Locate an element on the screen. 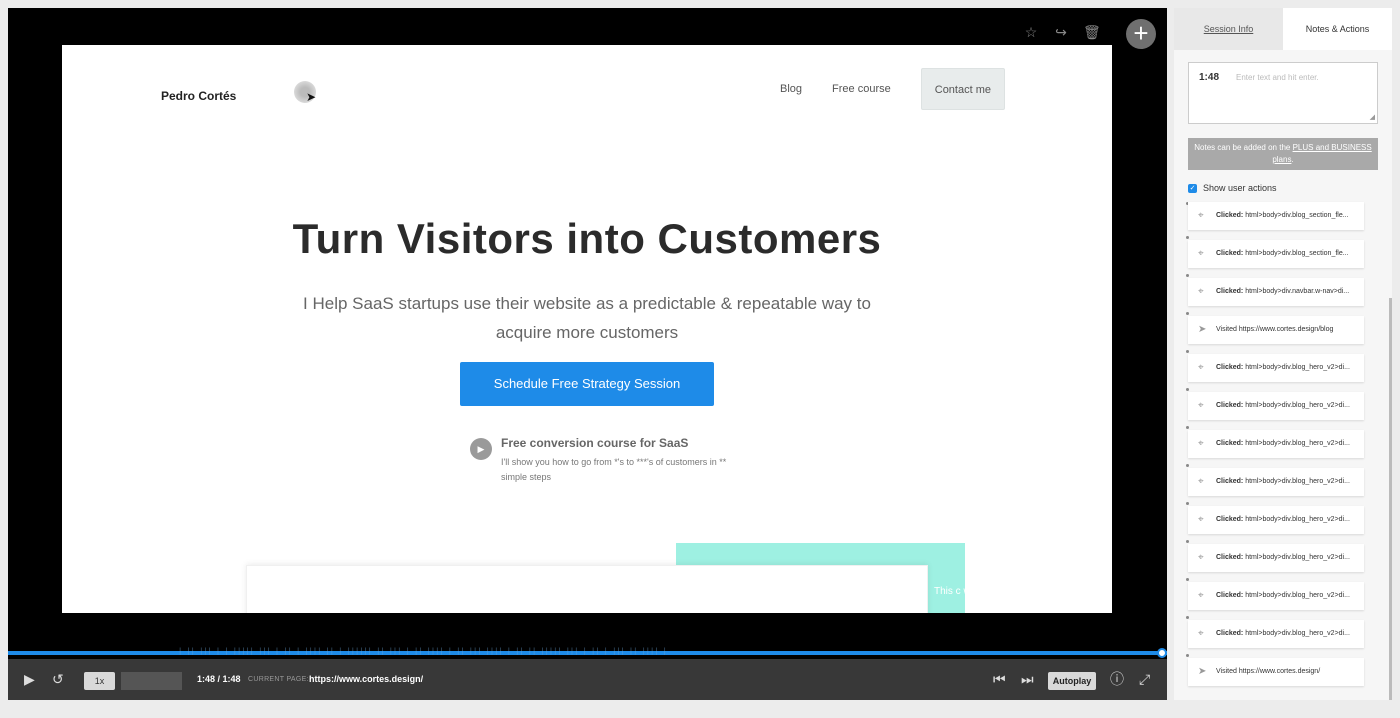 This screenshot has width=1400, height=718. teal-block-text: This c within is located at coordinates (954, 591).